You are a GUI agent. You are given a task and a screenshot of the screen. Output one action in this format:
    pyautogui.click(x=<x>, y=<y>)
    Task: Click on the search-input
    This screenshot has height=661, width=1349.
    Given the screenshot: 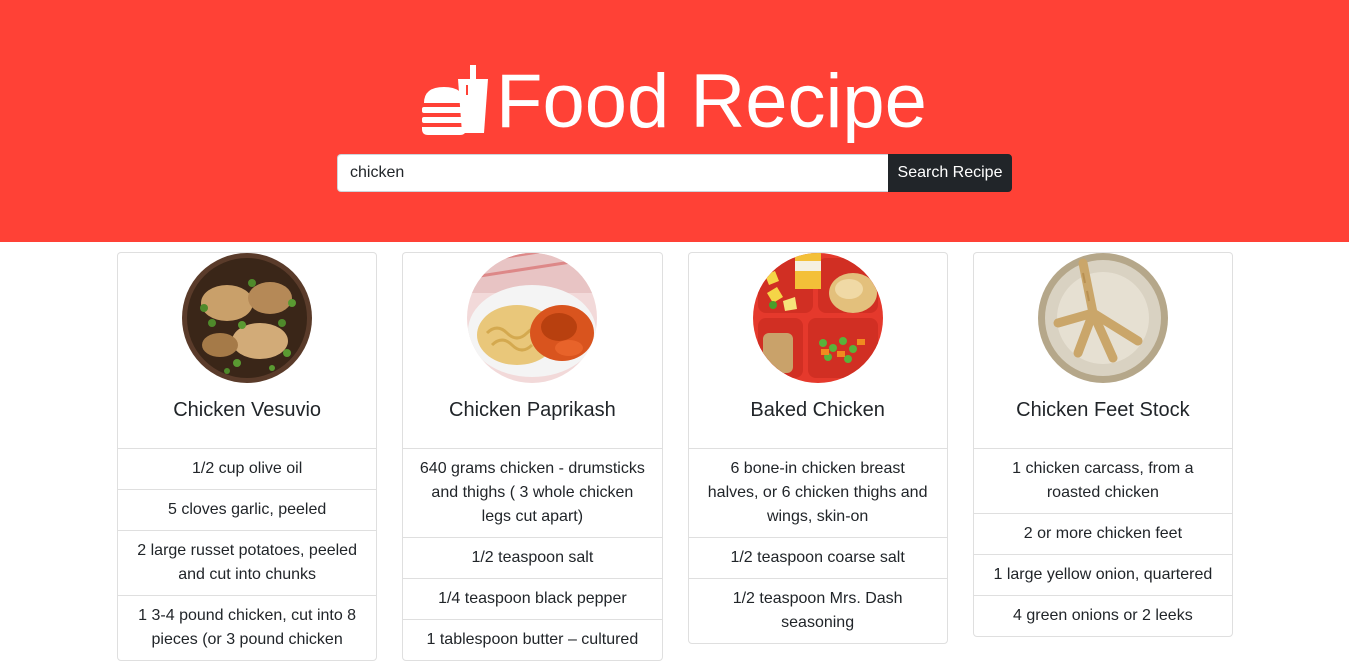 What is the action you would take?
    pyautogui.click(x=612, y=173)
    